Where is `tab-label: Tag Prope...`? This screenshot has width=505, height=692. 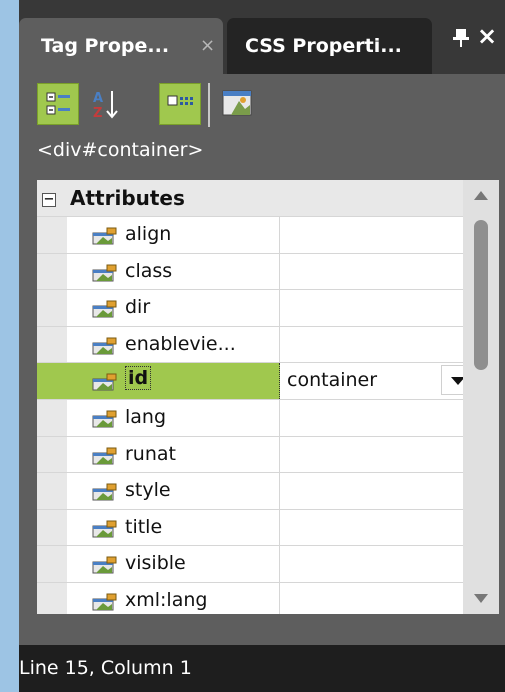 tab-label: Tag Prope... is located at coordinates (105, 46).